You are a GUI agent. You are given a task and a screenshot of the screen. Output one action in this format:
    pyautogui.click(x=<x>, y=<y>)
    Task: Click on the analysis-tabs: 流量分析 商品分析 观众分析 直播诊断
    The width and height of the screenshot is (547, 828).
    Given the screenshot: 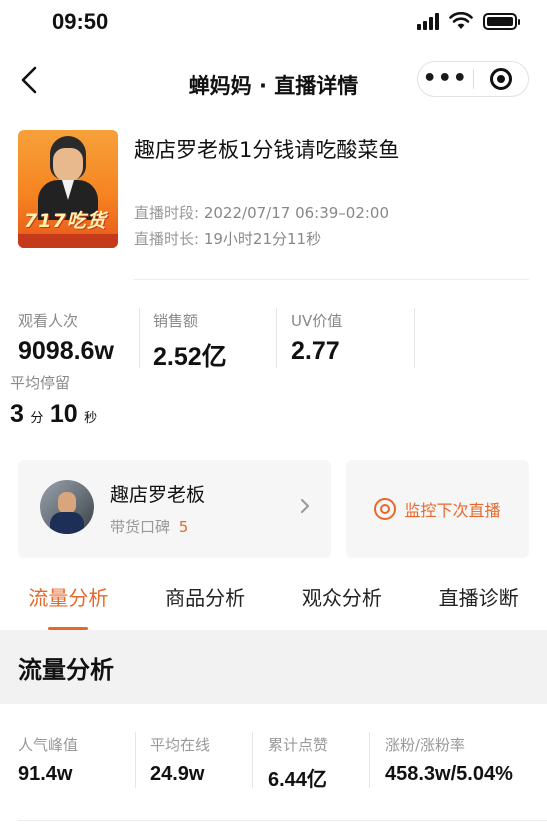 What is the action you would take?
    pyautogui.click(x=273, y=602)
    